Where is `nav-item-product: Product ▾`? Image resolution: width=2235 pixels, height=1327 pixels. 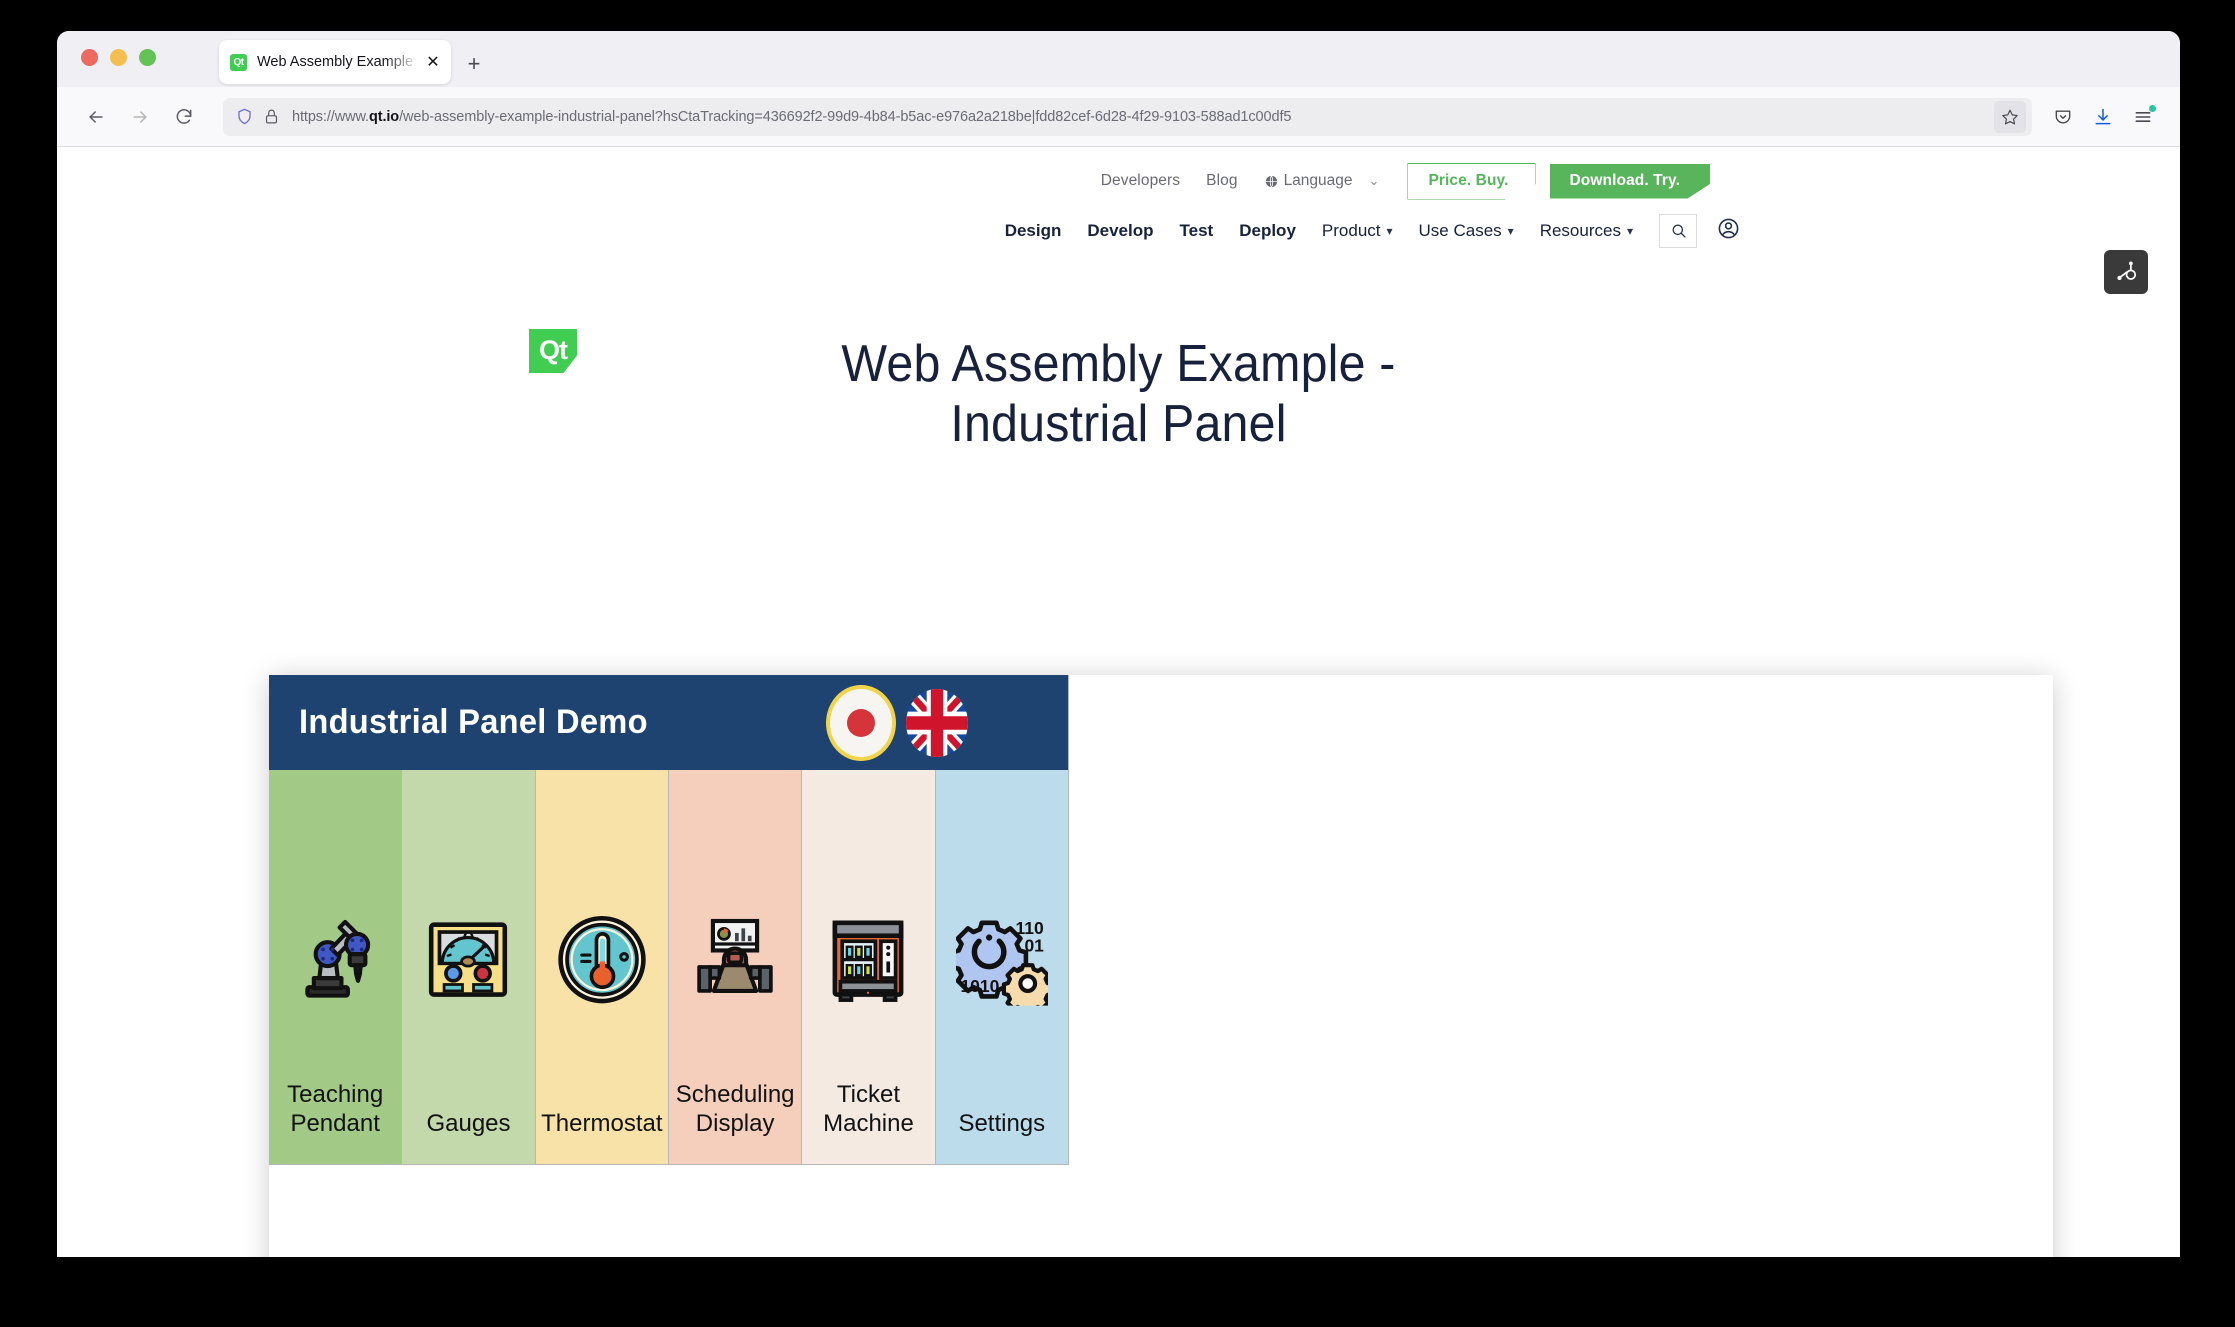
nav-item-product: Product ▾ is located at coordinates (1357, 231).